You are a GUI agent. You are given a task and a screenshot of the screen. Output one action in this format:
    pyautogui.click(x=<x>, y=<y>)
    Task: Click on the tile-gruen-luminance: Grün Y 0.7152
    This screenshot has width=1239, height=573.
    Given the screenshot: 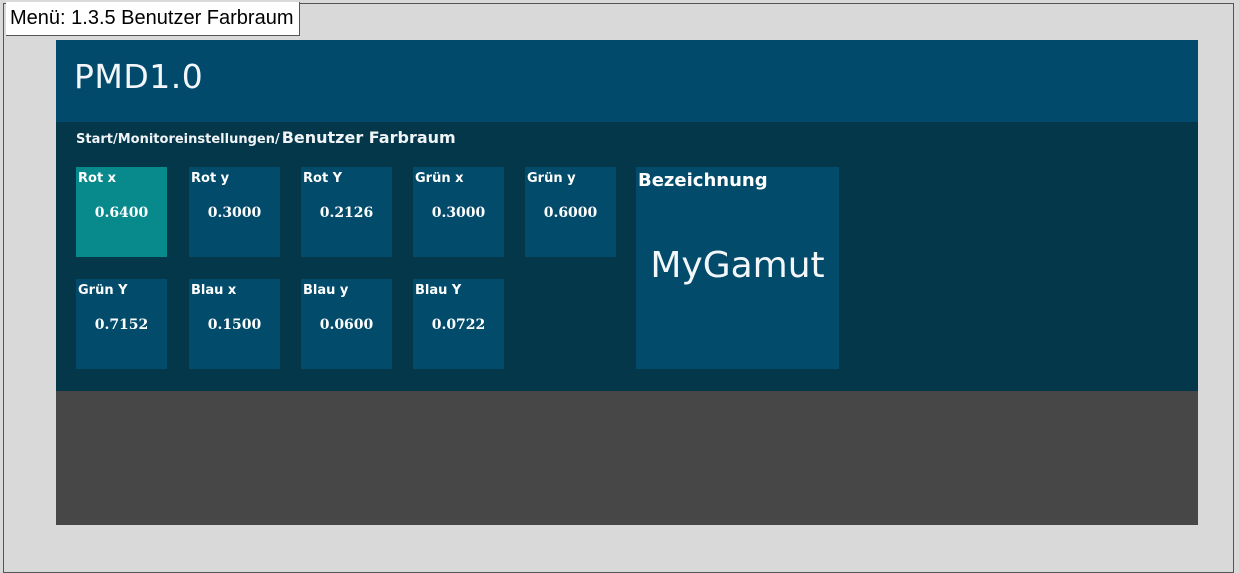 What is the action you would take?
    pyautogui.click(x=121, y=324)
    